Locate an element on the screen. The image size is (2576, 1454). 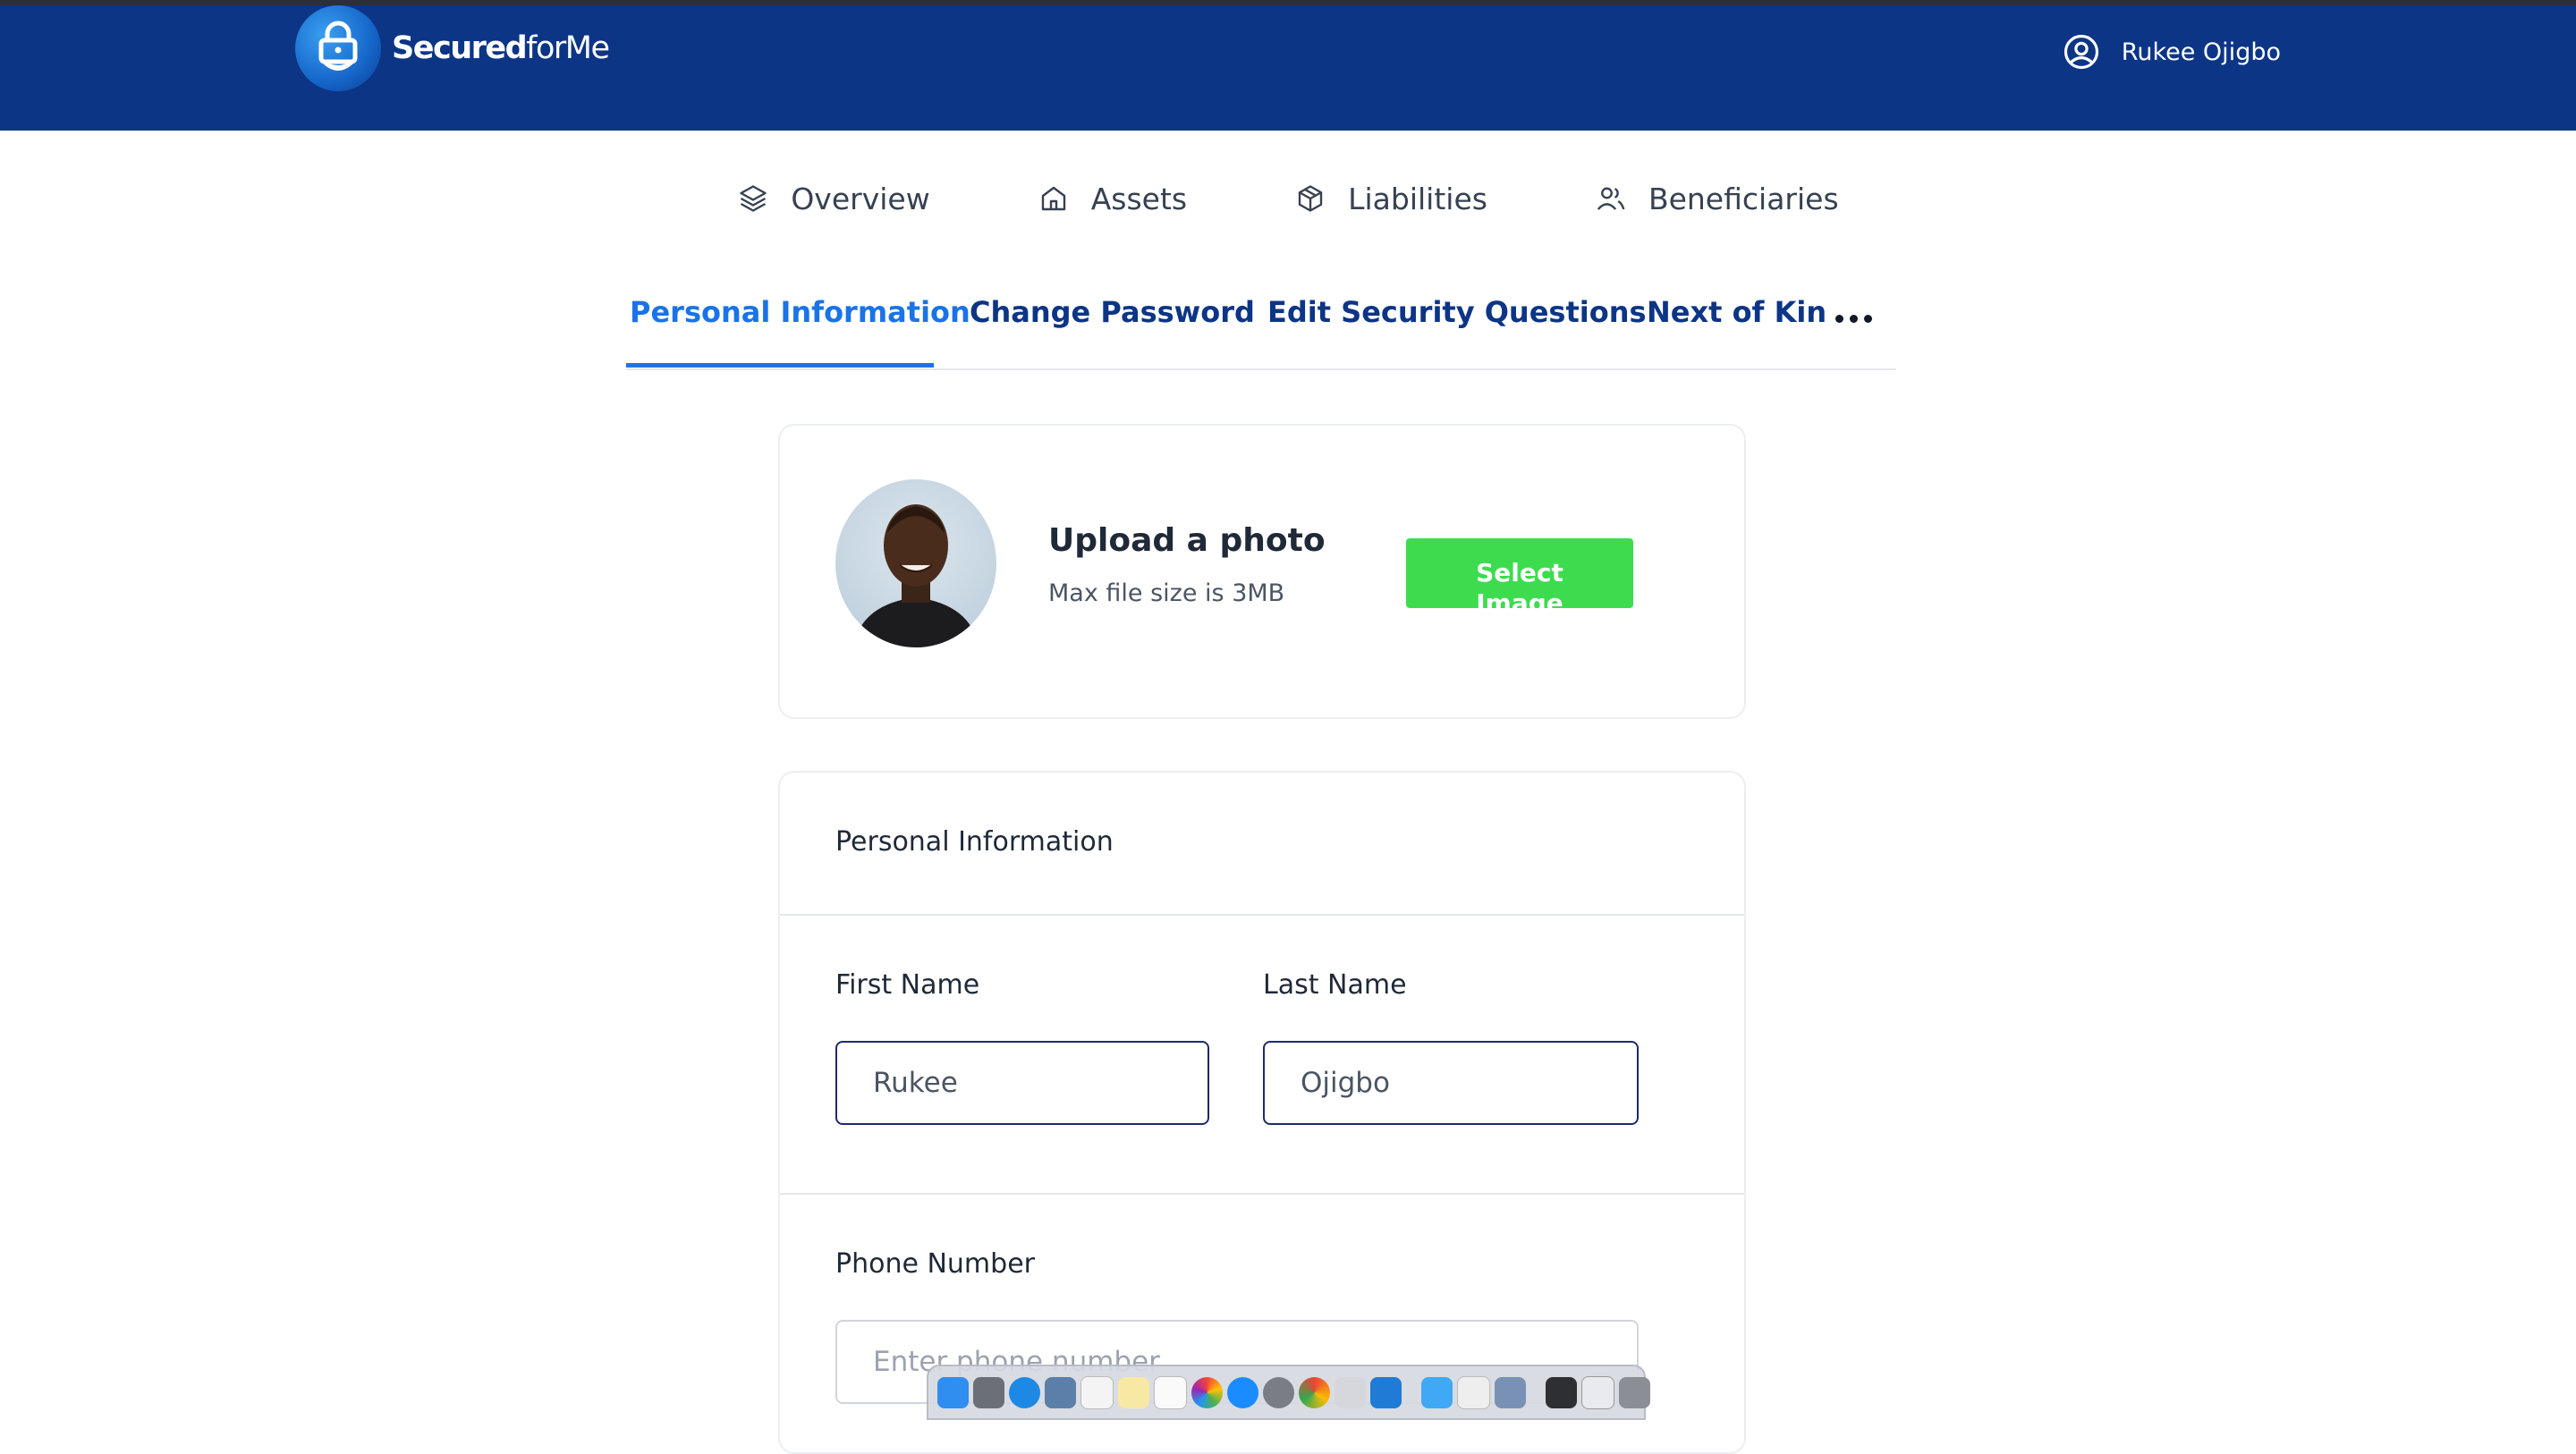
safari-icon is located at coordinates (1024, 1392).